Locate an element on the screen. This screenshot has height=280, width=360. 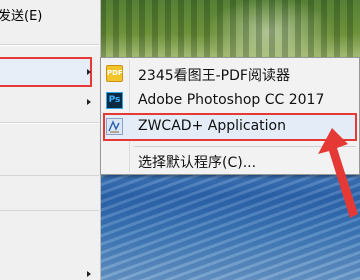
open-with-menu-item is located at coordinates (46, 72).